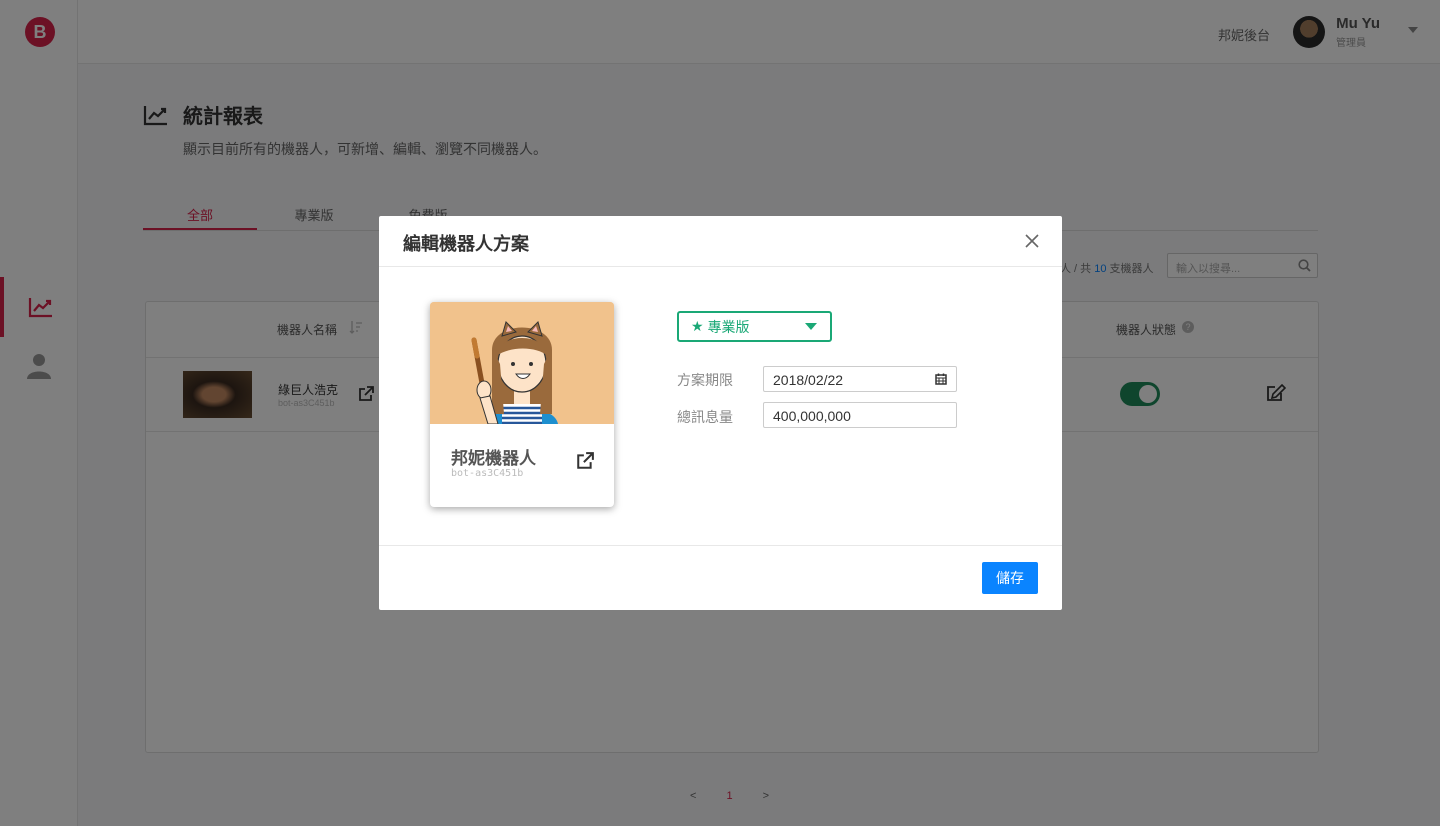 This screenshot has height=826, width=1440. I want to click on card-bot-name: 邦妮機器人, so click(493, 458).